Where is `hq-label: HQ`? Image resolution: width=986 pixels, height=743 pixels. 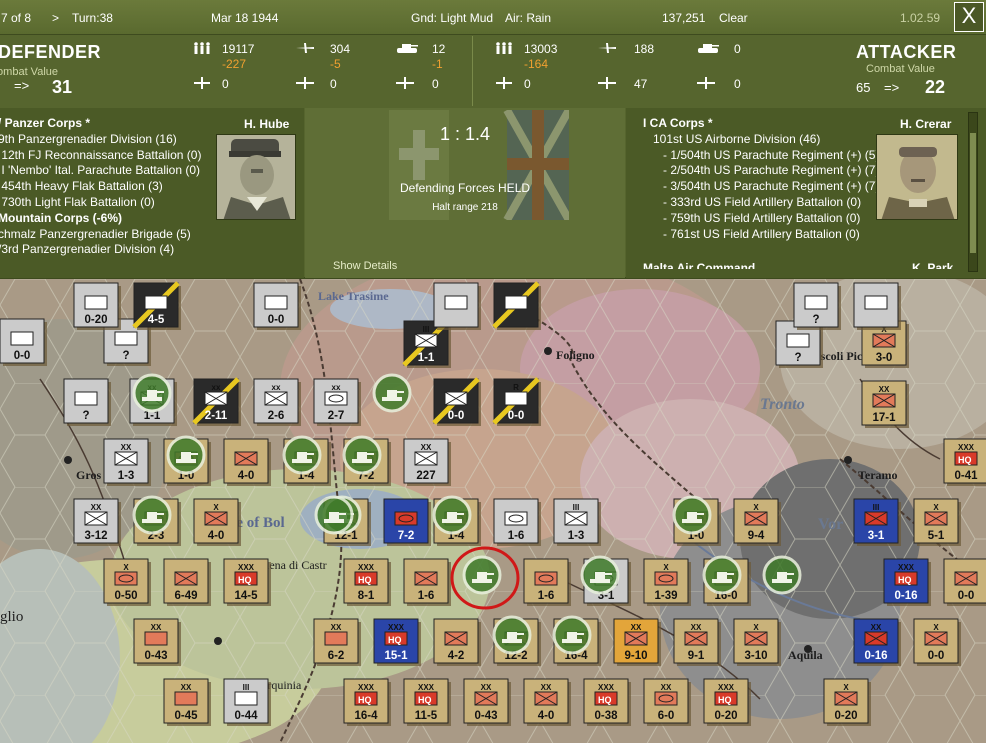
hq-label: HQ is located at coordinates (425, 700).